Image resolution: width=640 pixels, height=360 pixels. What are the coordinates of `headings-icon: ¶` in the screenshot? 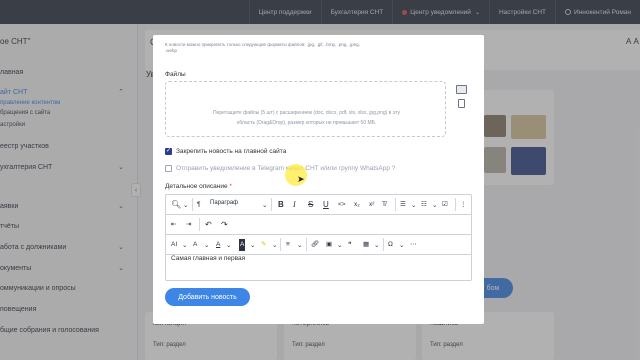 It's located at (199, 205).